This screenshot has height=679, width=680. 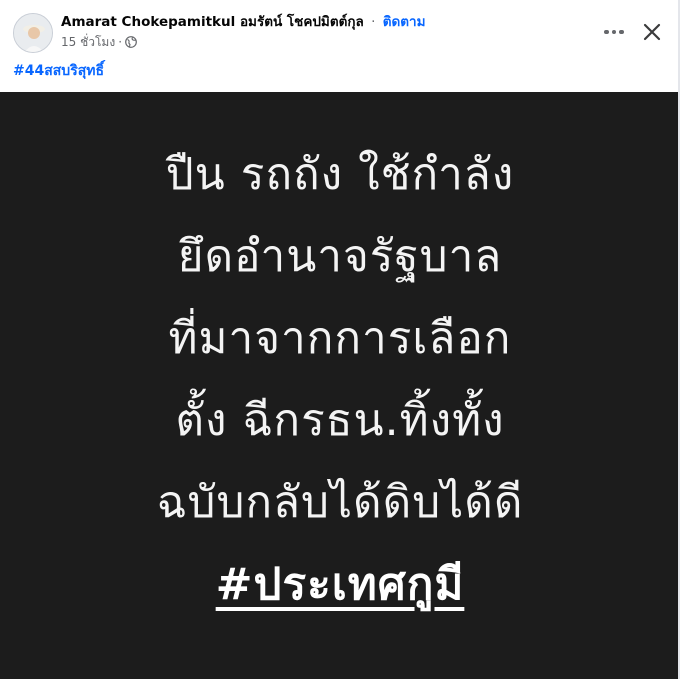 I want to click on post-timestamp: 15 ชั่วโมง, so click(x=88, y=42).